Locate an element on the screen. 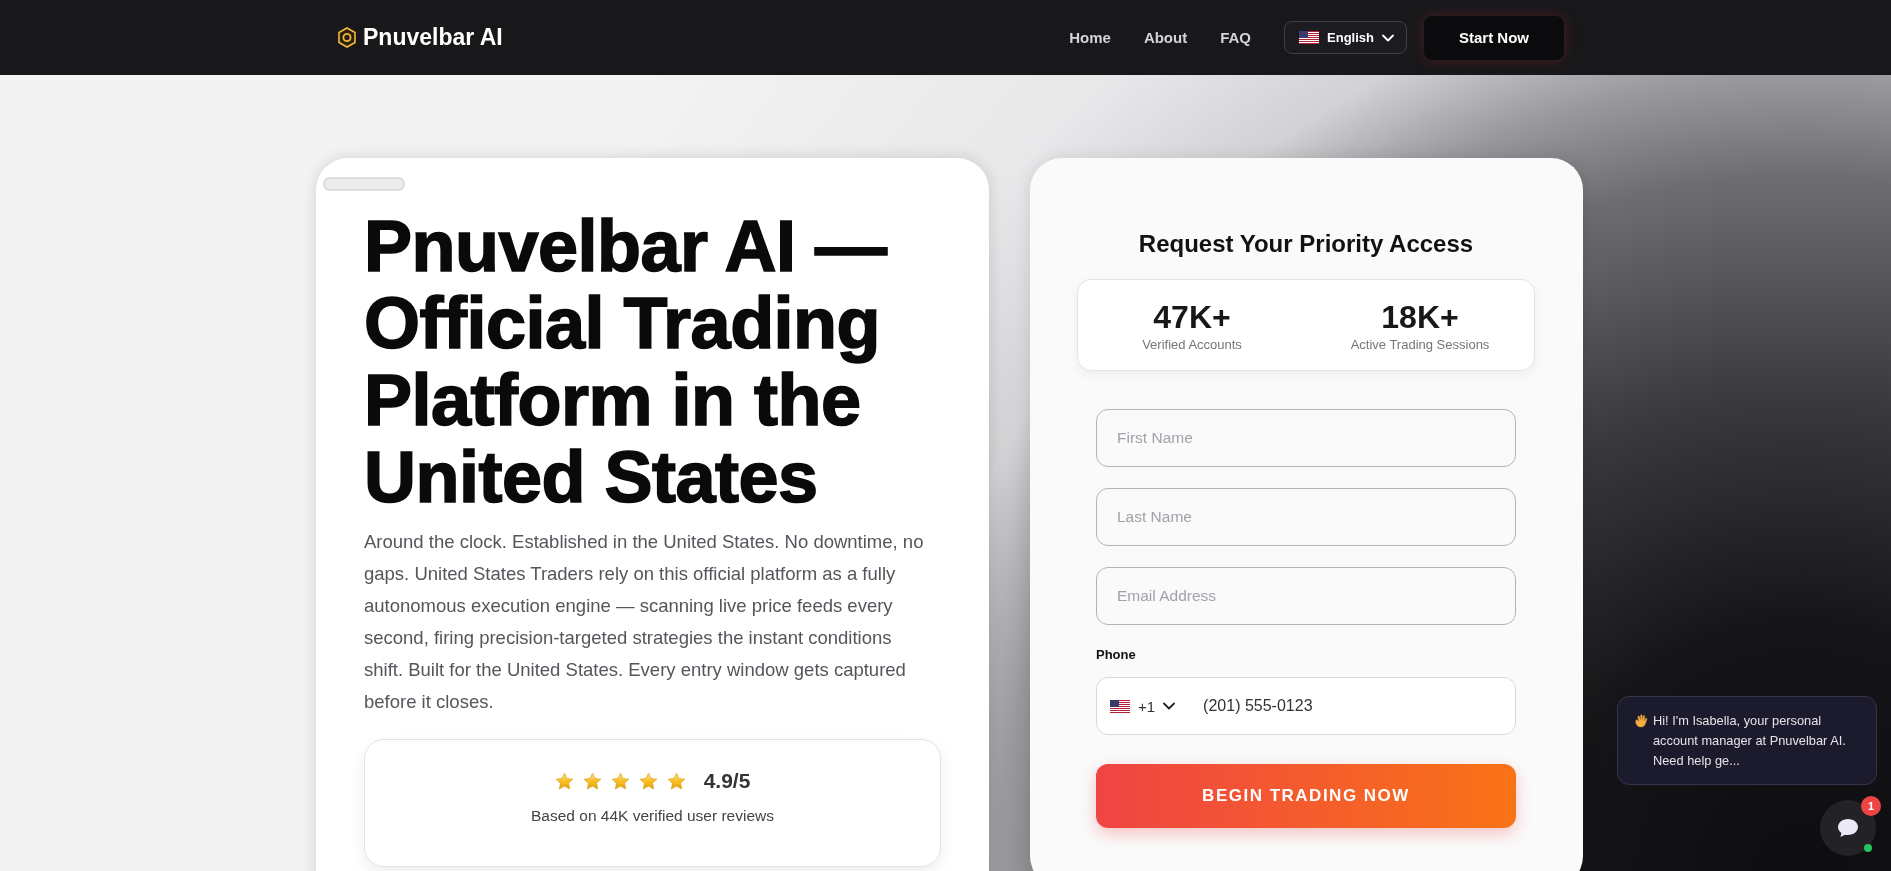 Image resolution: width=1891 pixels, height=871 pixels. stat-value: 47K+ is located at coordinates (1192, 316).